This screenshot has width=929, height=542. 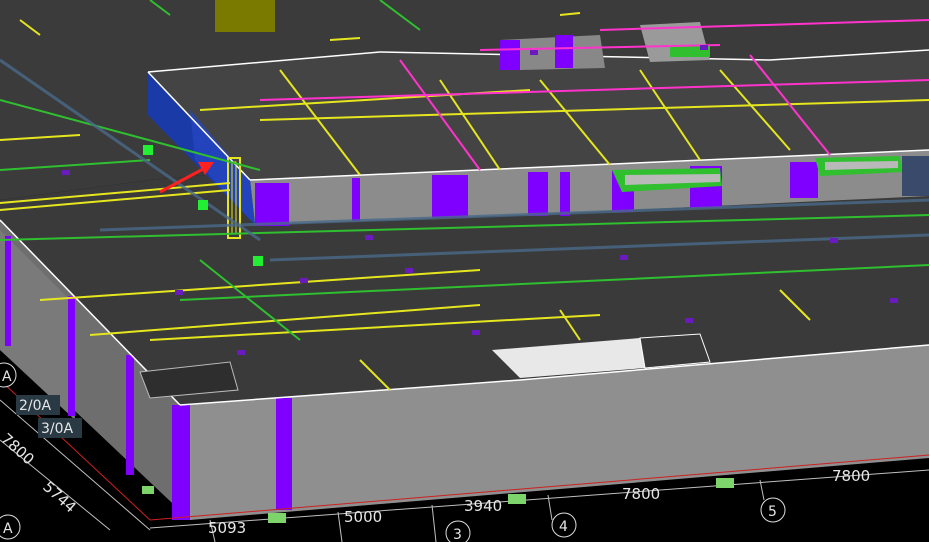 I want to click on grid-bubble-3: 3, so click(x=458, y=531).